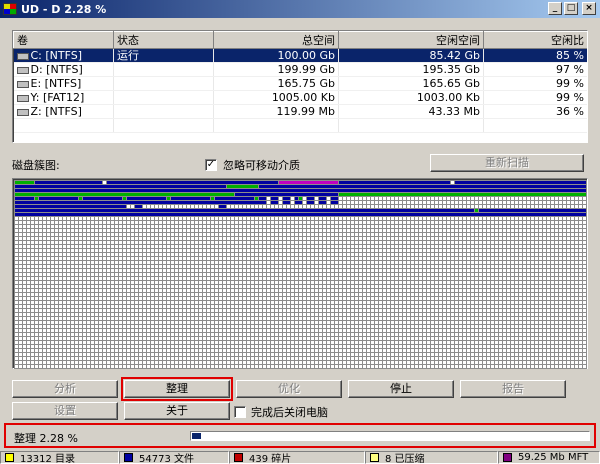 Image resolution: width=600 pixels, height=464 pixels. Describe the element at coordinates (306, 83) in the screenshot. I see `cell-total-text: 165.75 Gb` at that location.